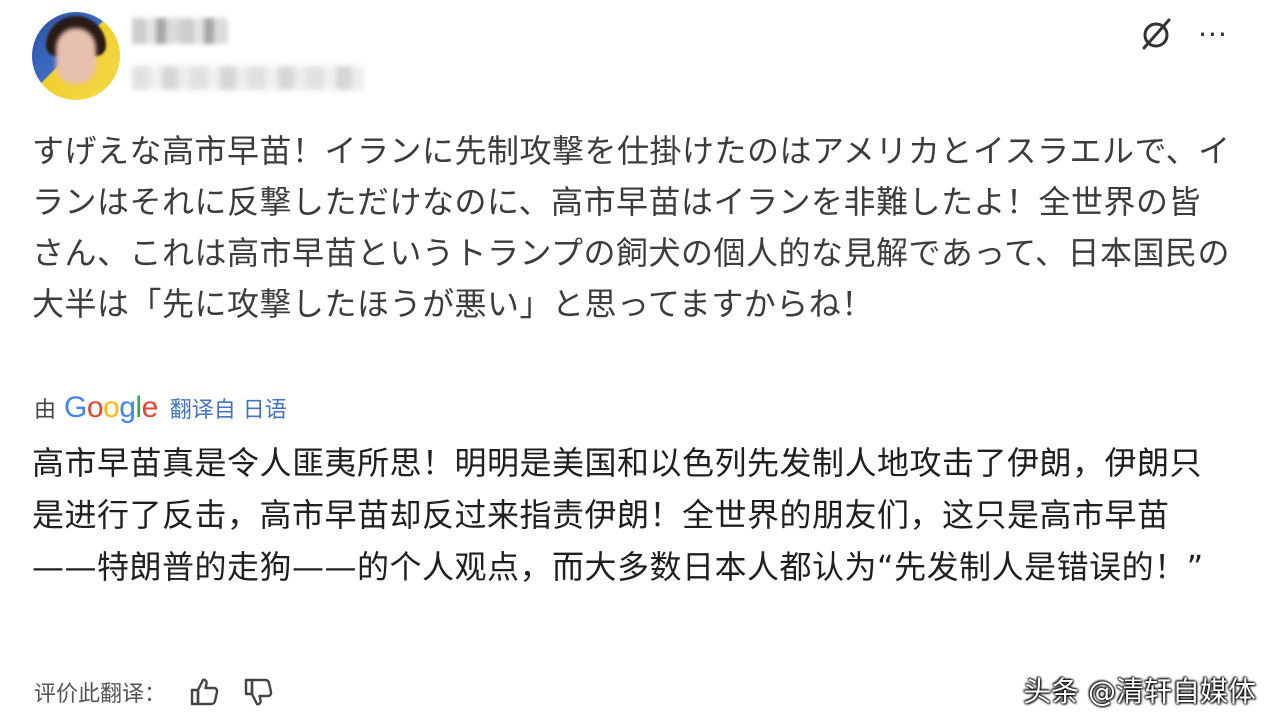 The image size is (1280, 724). What do you see at coordinates (100, 694) in the screenshot?
I see `rate-translation-label: 评价此翻译：` at bounding box center [100, 694].